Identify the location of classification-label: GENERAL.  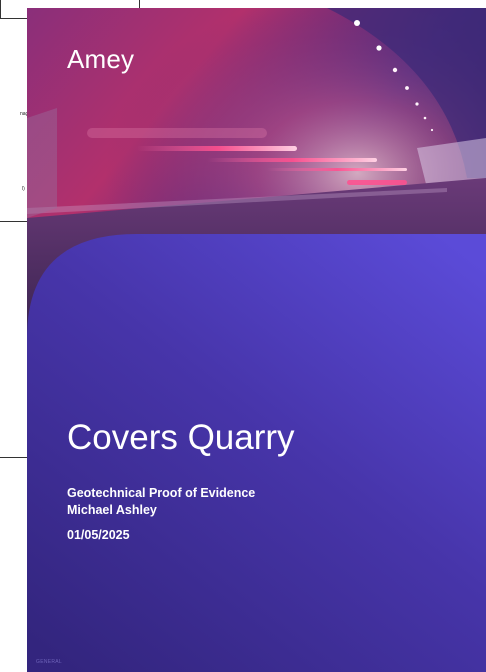
(49, 662).